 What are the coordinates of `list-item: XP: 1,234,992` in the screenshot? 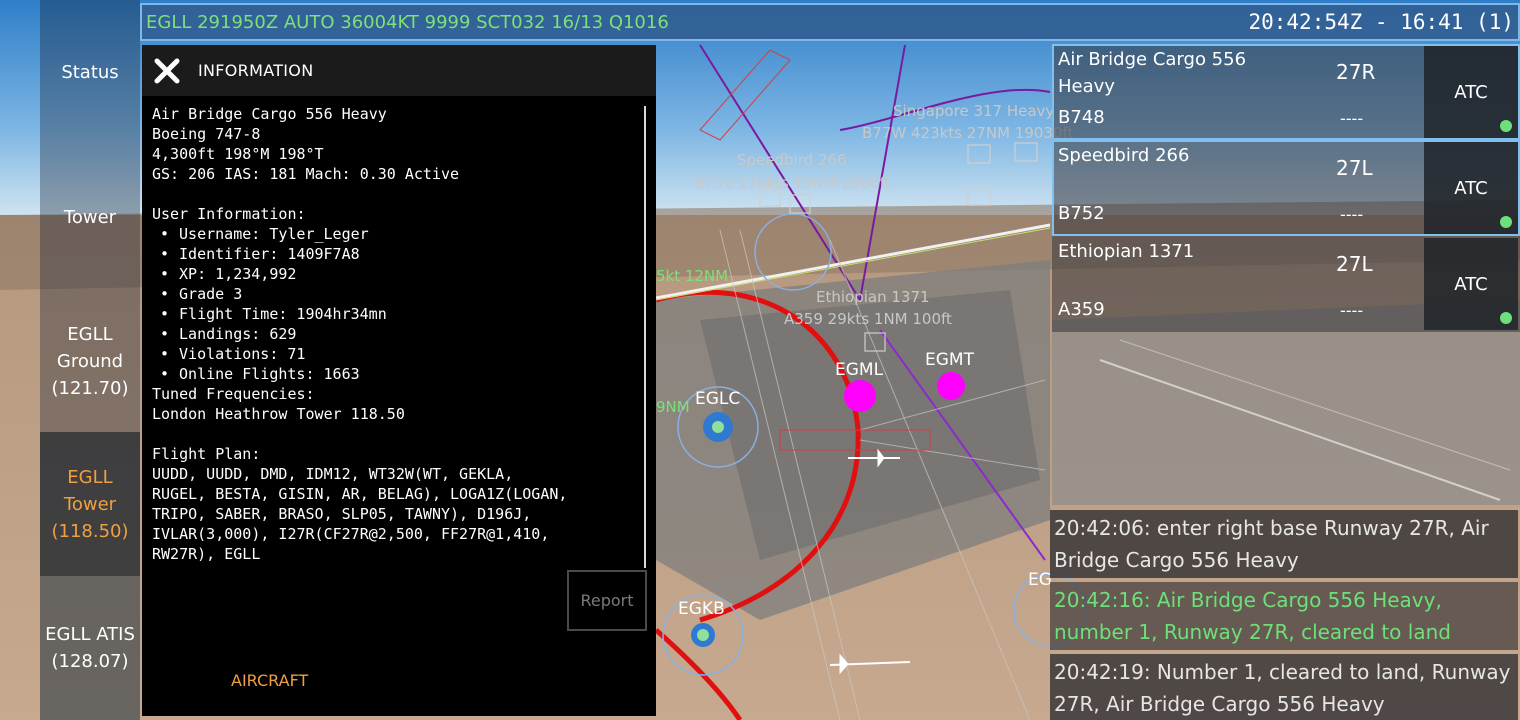 It's located at (397, 274).